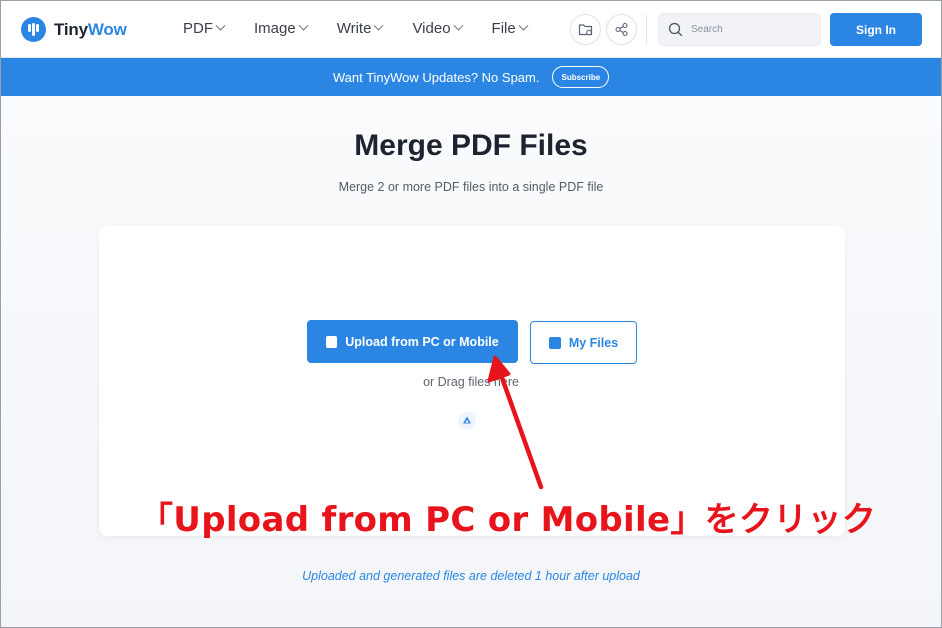  Describe the element at coordinates (593, 342) in the screenshot. I see `my-files-label: My Files` at that location.